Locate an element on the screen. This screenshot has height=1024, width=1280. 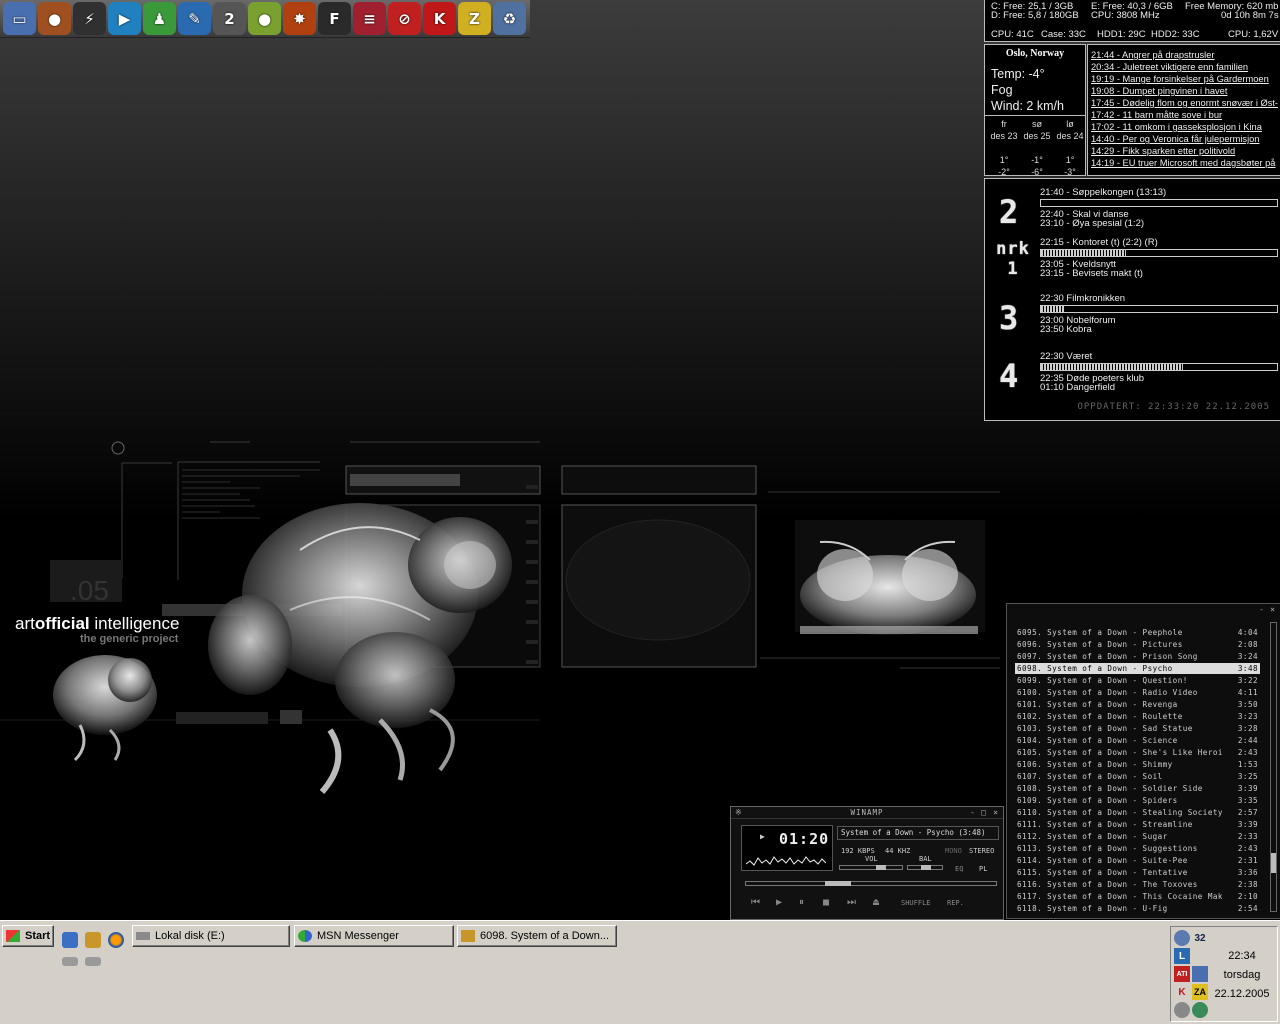
taskbar-window-lokal-disk: Lokal disk (E:) is located at coordinates (211, 936).